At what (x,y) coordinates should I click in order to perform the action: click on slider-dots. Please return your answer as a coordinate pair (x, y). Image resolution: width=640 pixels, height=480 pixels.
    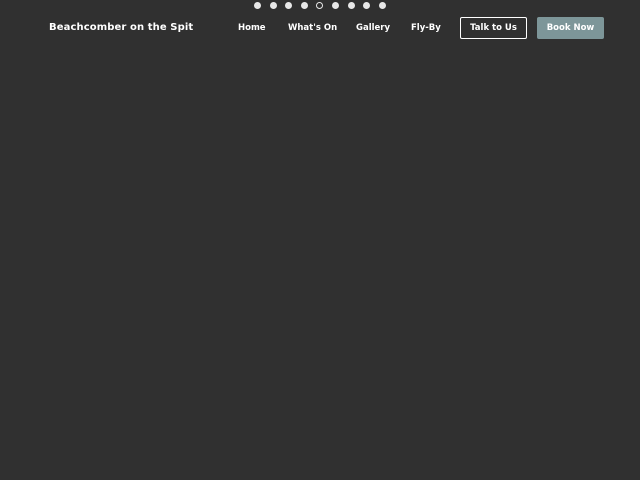
    Looking at the image, I should click on (324, 6).